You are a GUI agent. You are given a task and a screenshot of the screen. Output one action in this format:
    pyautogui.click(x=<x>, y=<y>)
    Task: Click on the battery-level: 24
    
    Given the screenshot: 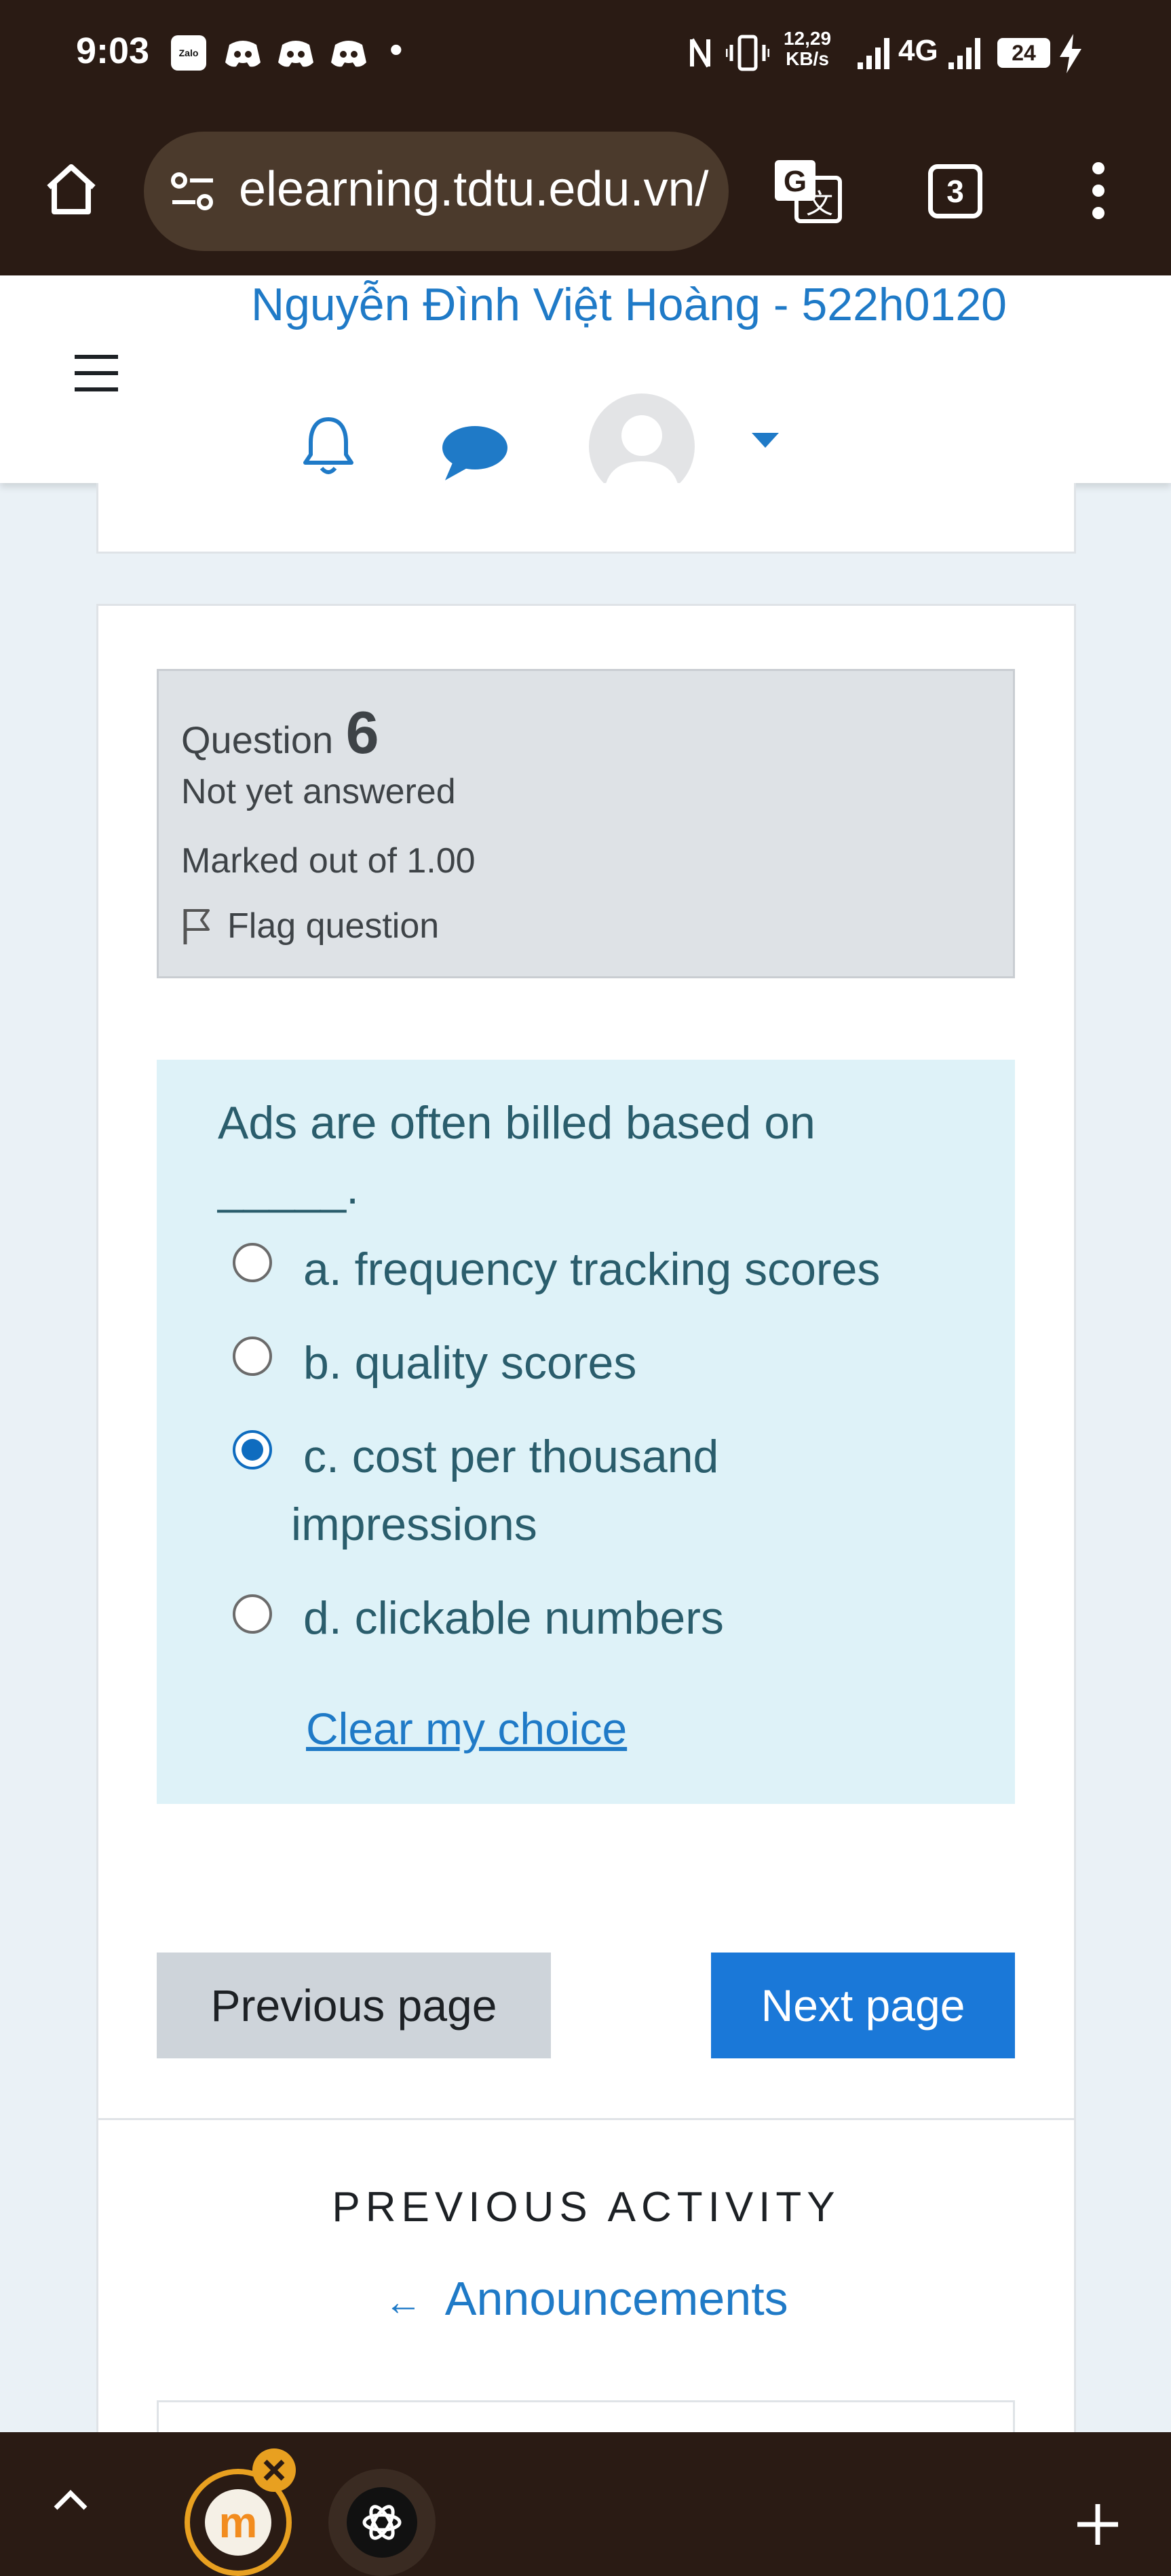 What is the action you would take?
    pyautogui.click(x=1024, y=52)
    